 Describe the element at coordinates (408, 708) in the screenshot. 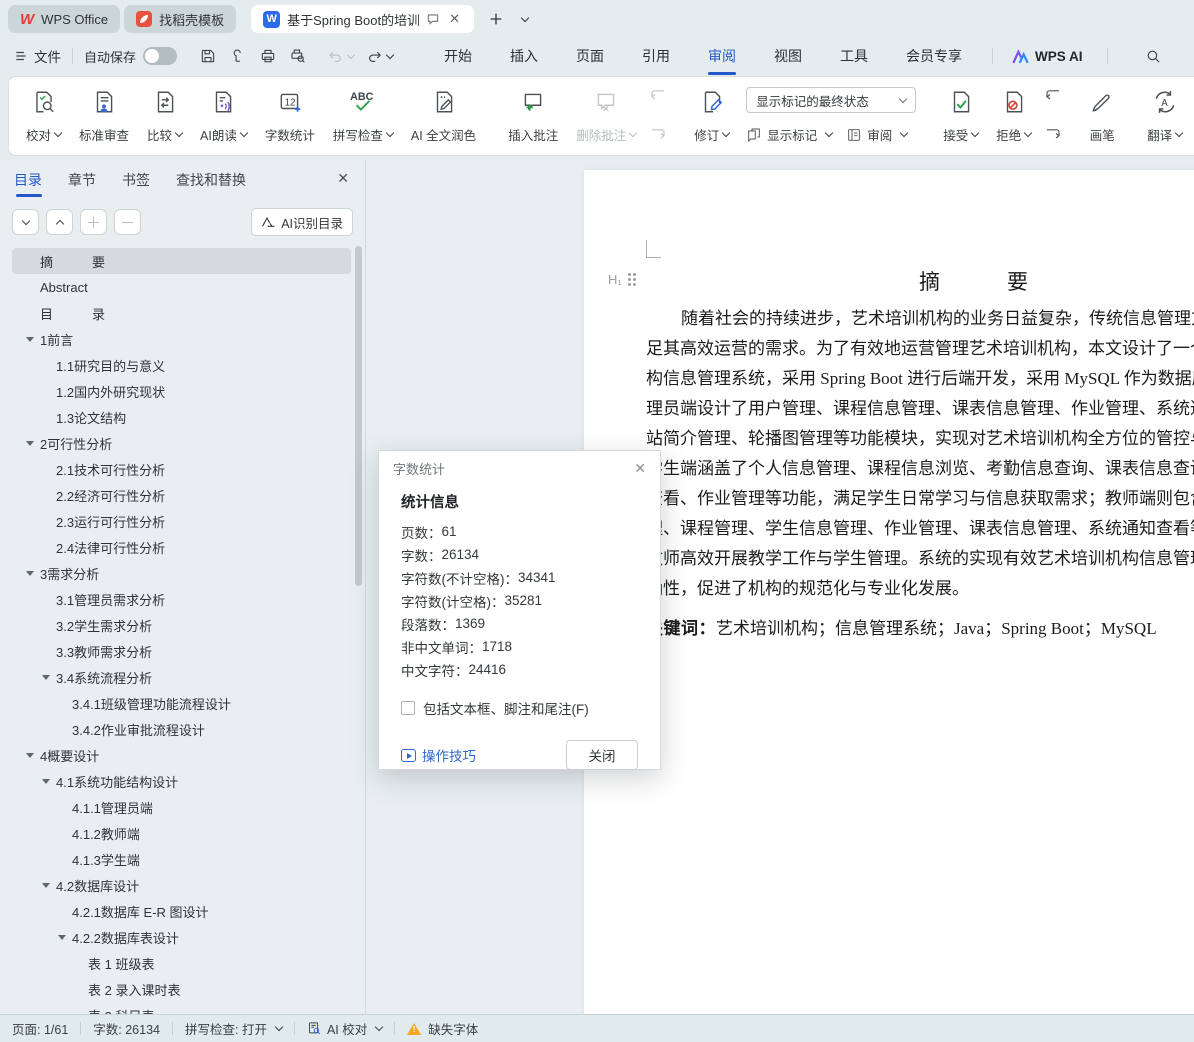

I see `include-textbox-checkbox` at that location.